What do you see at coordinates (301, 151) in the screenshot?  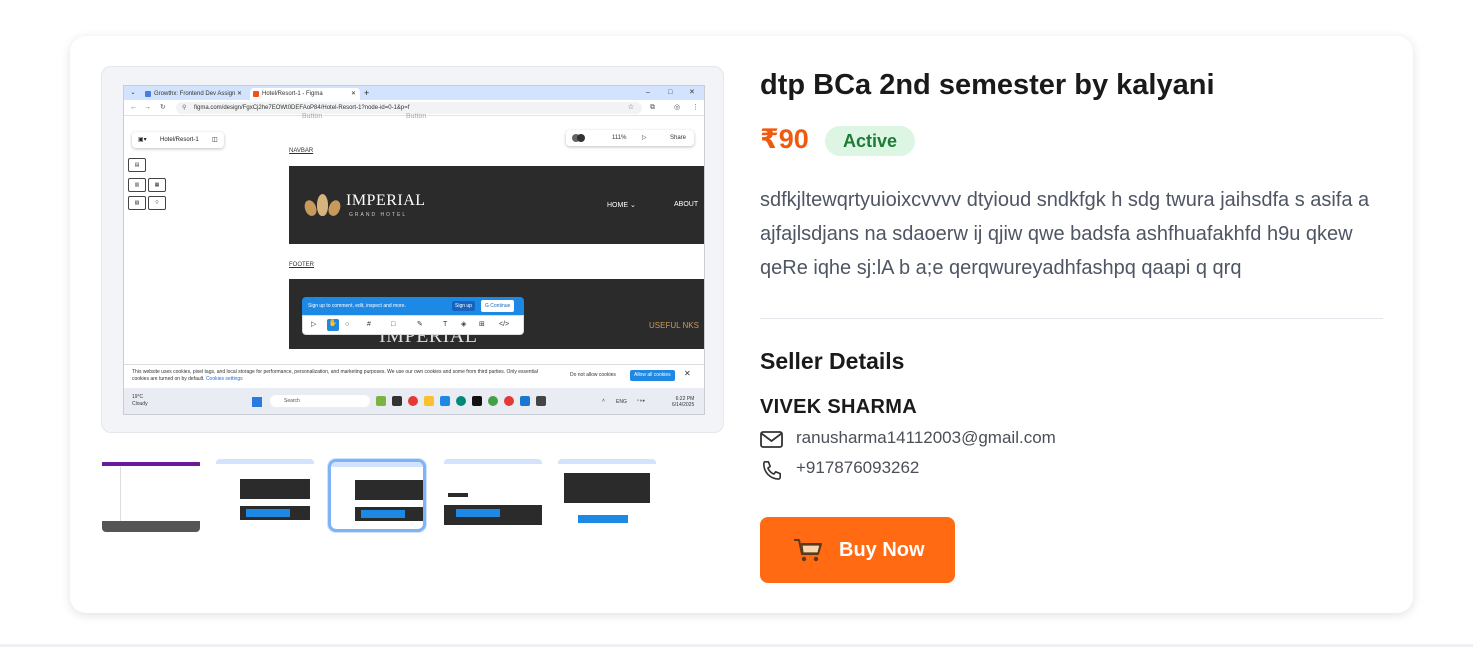 I see `navbar-label: NAVBAR` at bounding box center [301, 151].